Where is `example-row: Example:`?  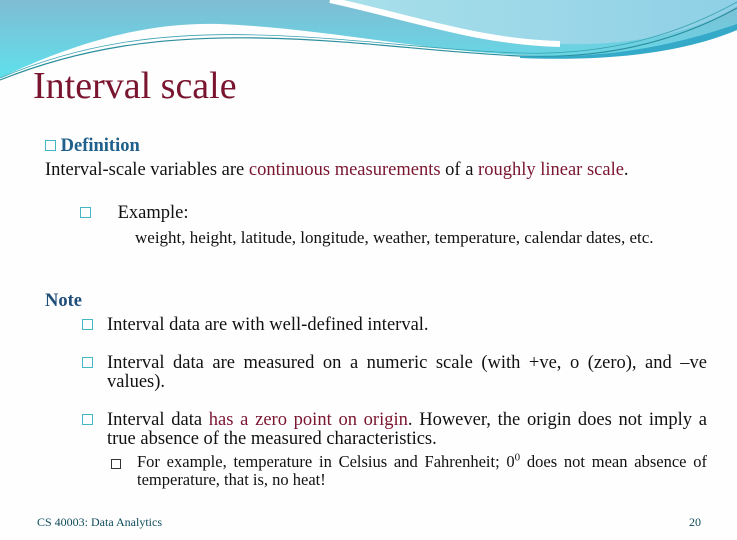 example-row: Example: is located at coordinates (134, 213).